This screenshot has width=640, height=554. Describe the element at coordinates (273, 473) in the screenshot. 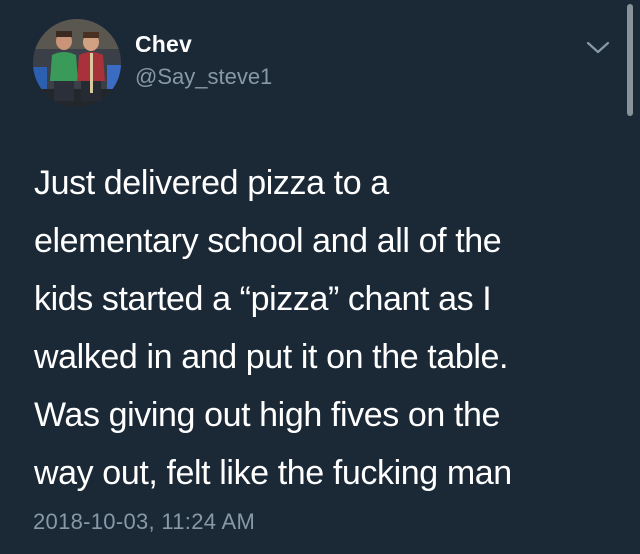

I see `tweet-text-line: way out, felt like the fucking man` at that location.